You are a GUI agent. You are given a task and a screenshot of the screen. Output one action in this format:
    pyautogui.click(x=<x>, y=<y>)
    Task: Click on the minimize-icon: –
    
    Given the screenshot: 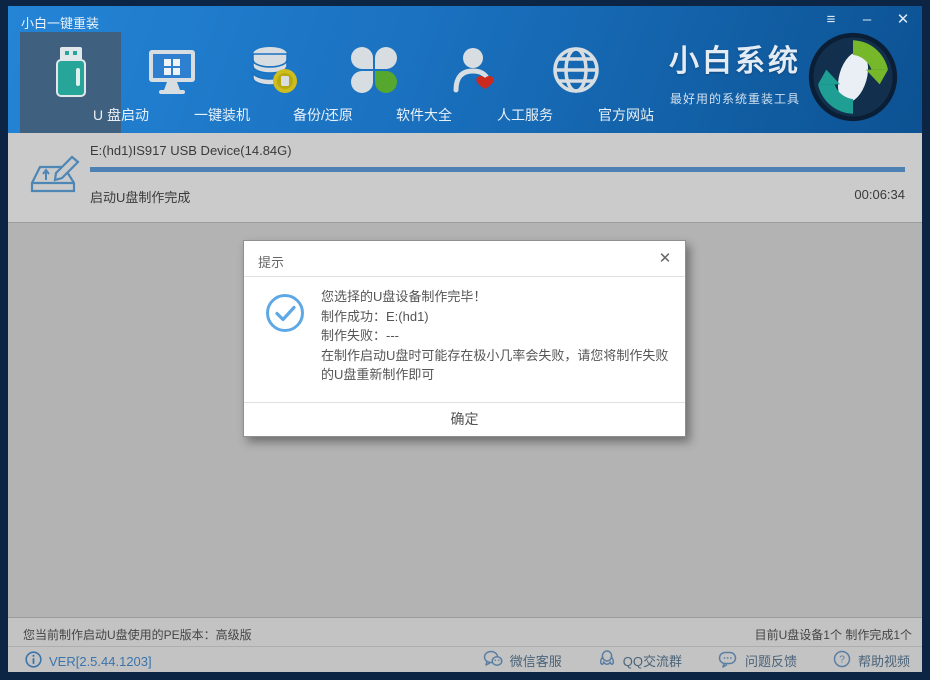 What is the action you would take?
    pyautogui.click(x=867, y=20)
    